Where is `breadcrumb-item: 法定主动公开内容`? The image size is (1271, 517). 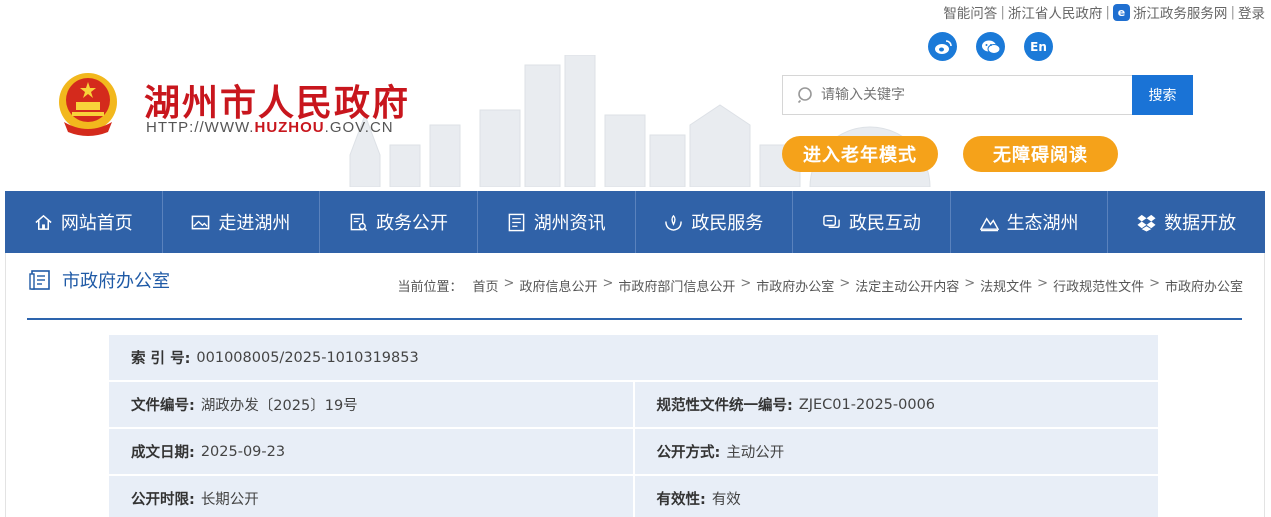
breadcrumb-item: 法定主动公开内容 is located at coordinates (907, 285).